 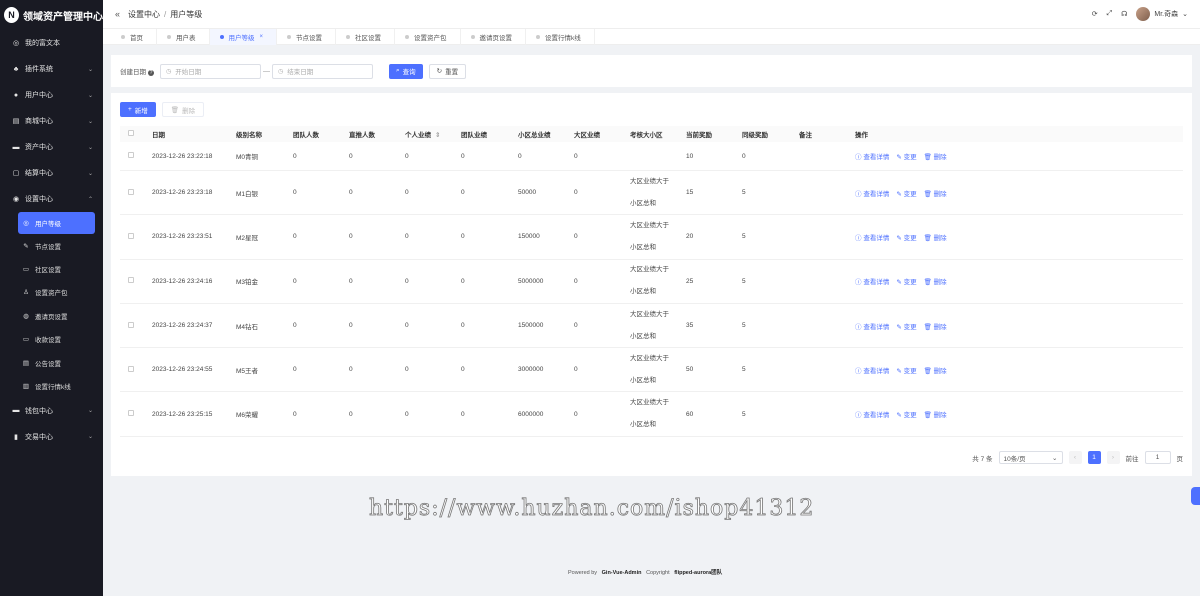 What do you see at coordinates (366, 36) in the screenshot?
I see `tab-4: 社区设置` at bounding box center [366, 36].